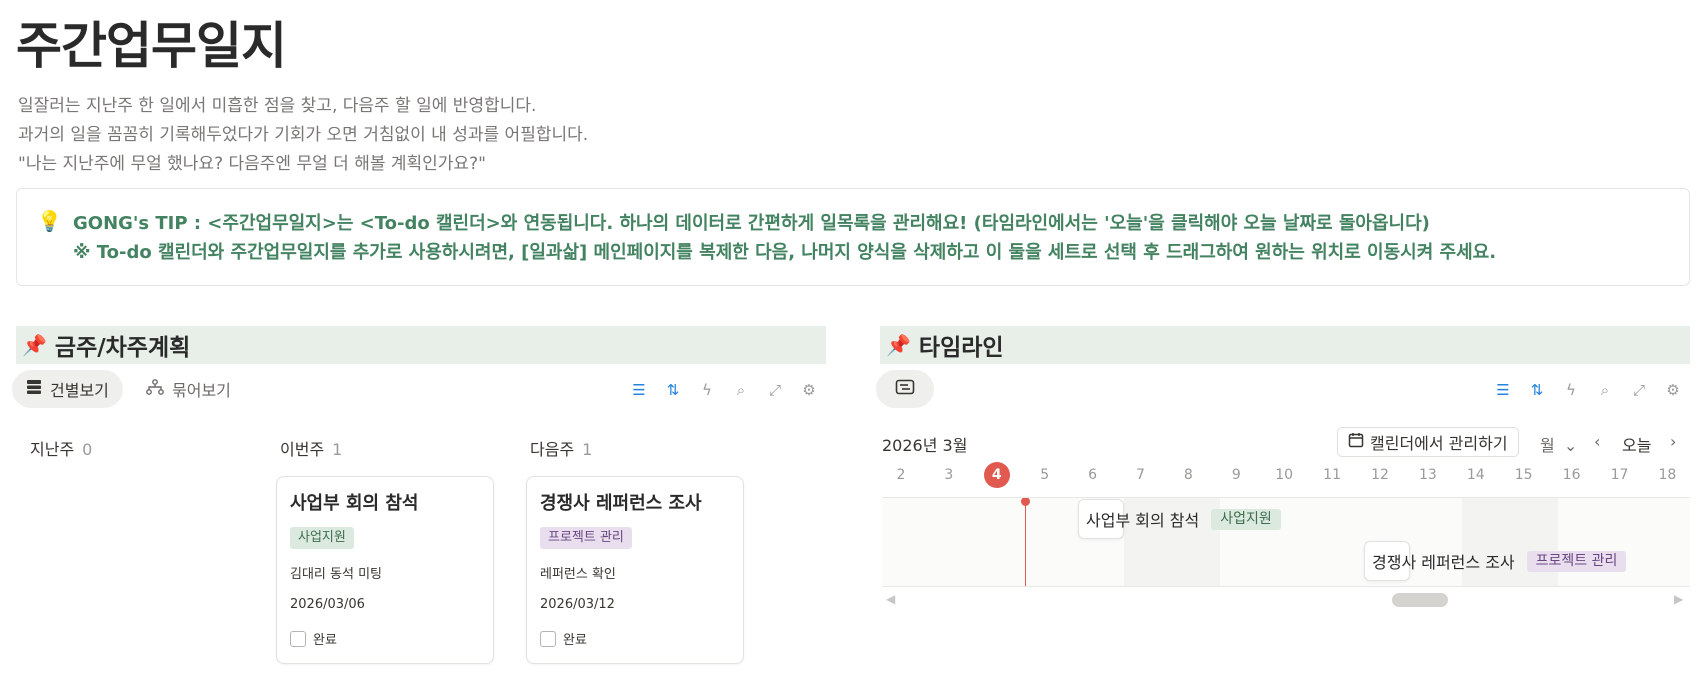 The image size is (1705, 682). I want to click on timeline-day: 8, so click(1188, 475).